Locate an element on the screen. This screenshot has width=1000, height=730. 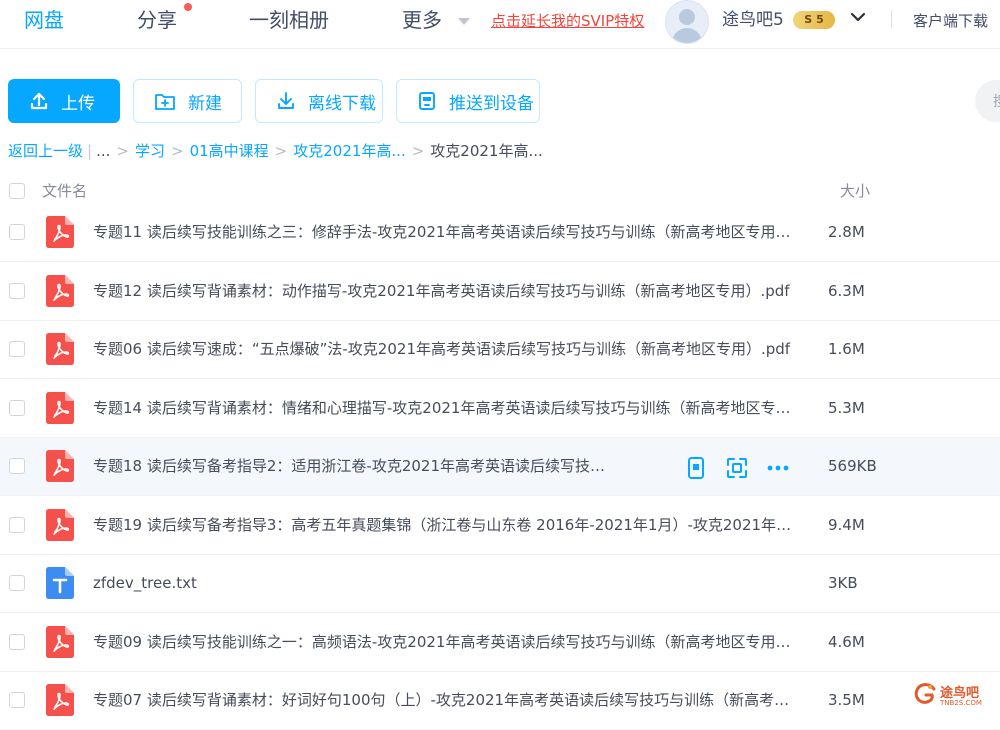
nav-tab-netdisk: 网盘 is located at coordinates (44, 20).